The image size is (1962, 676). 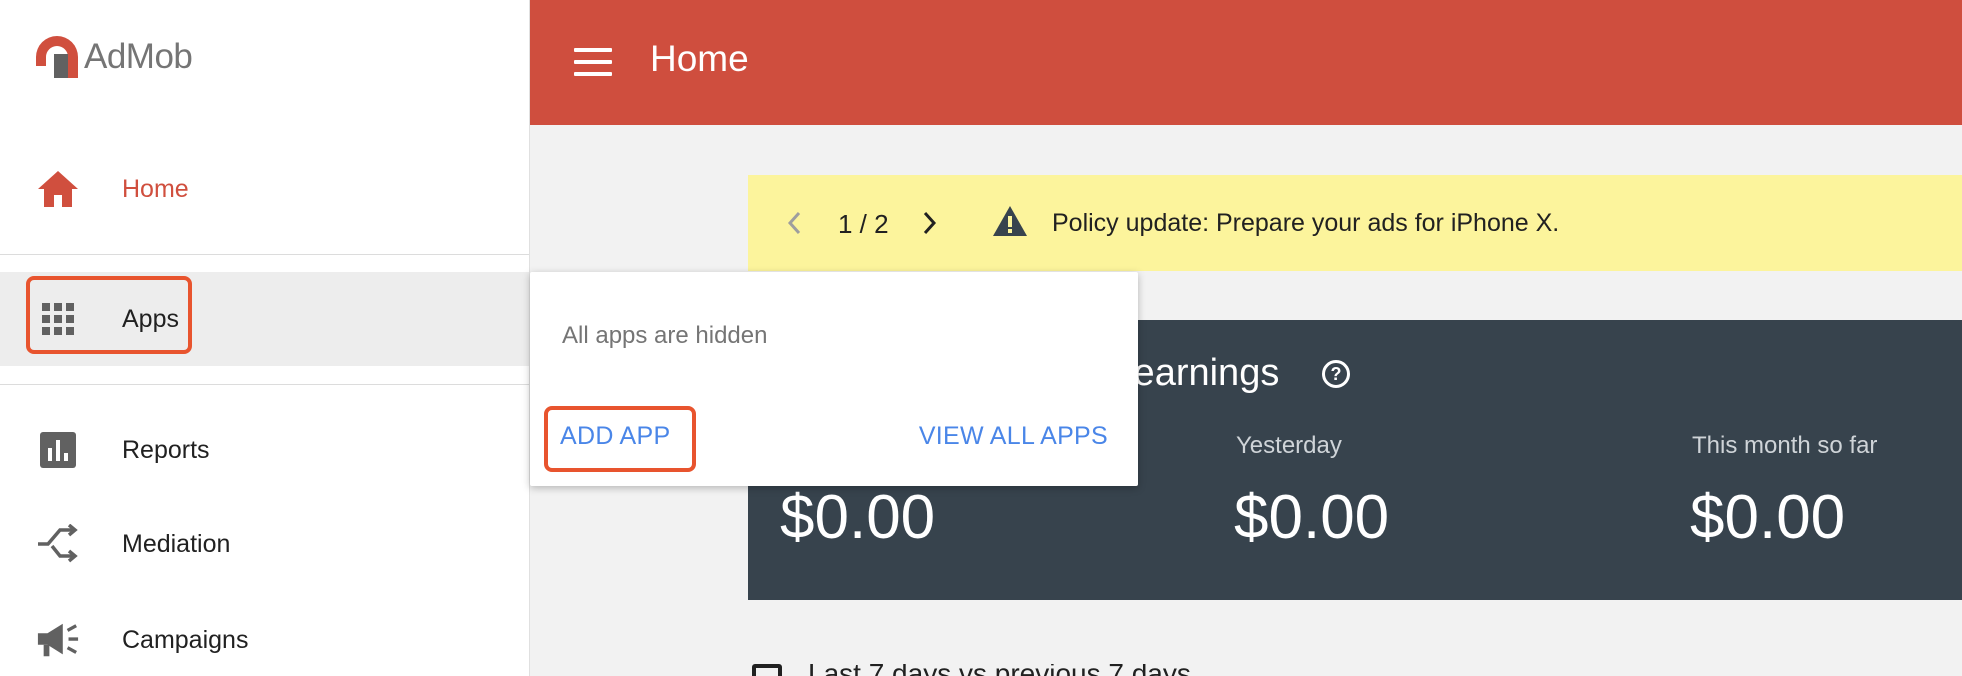 What do you see at coordinates (176, 543) in the screenshot?
I see `sidebar-item-label: Mediation` at bounding box center [176, 543].